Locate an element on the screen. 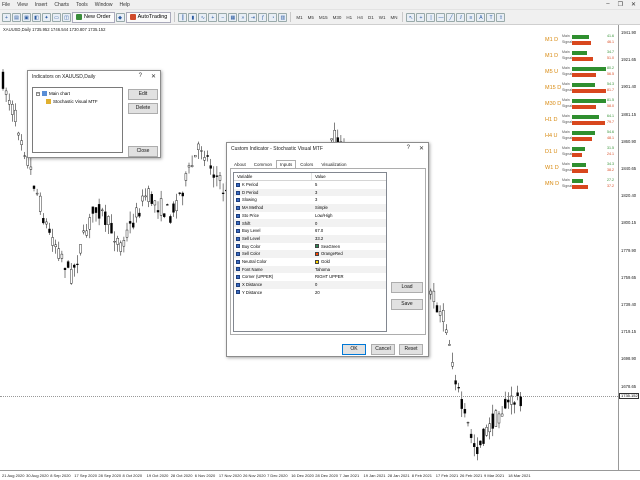  input-row: Slowing 3 is located at coordinates (310, 200).